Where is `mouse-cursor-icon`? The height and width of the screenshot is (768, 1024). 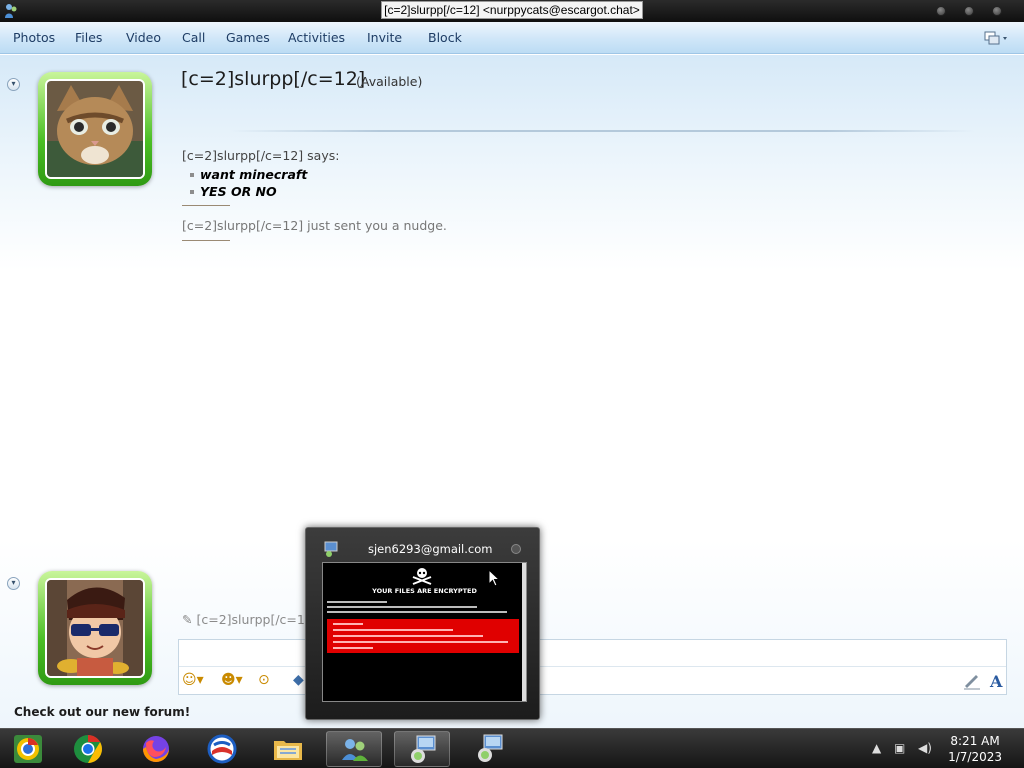 mouse-cursor-icon is located at coordinates (494, 578).